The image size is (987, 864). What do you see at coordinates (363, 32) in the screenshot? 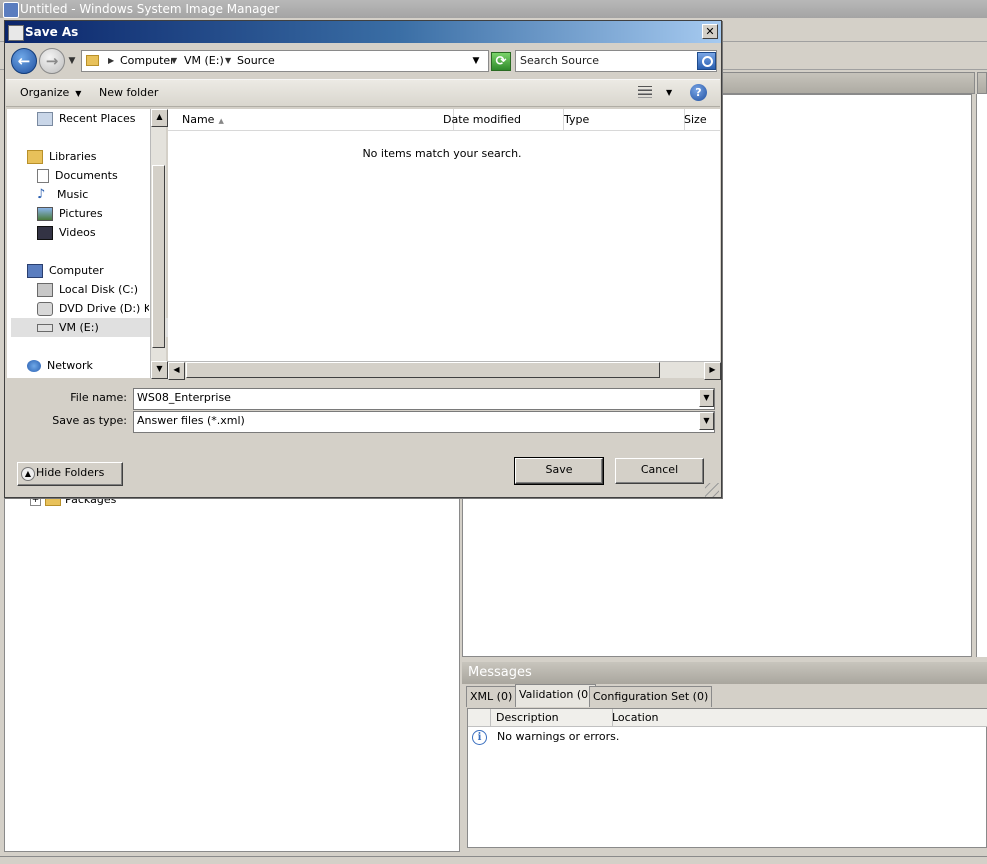
I see `dialog-title-bar: Save As` at bounding box center [363, 32].